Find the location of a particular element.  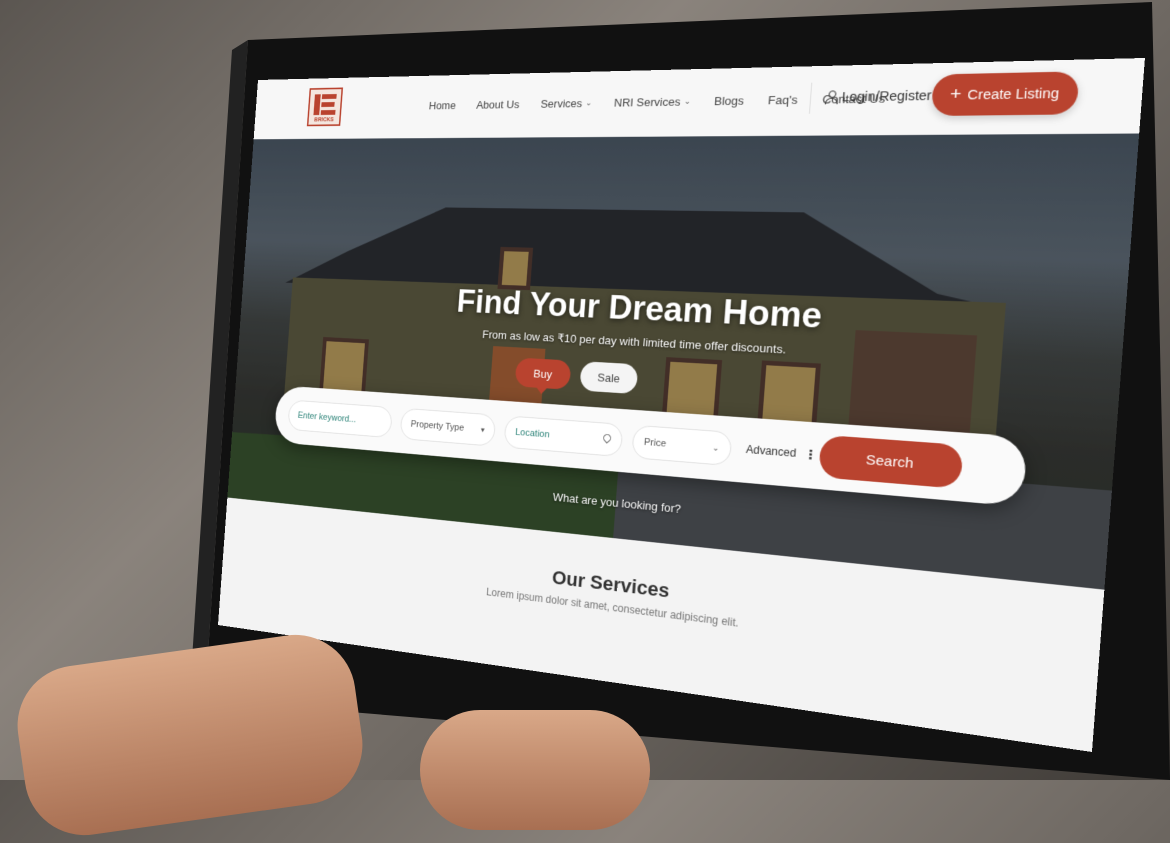

nav-home-label: Home is located at coordinates (442, 105).